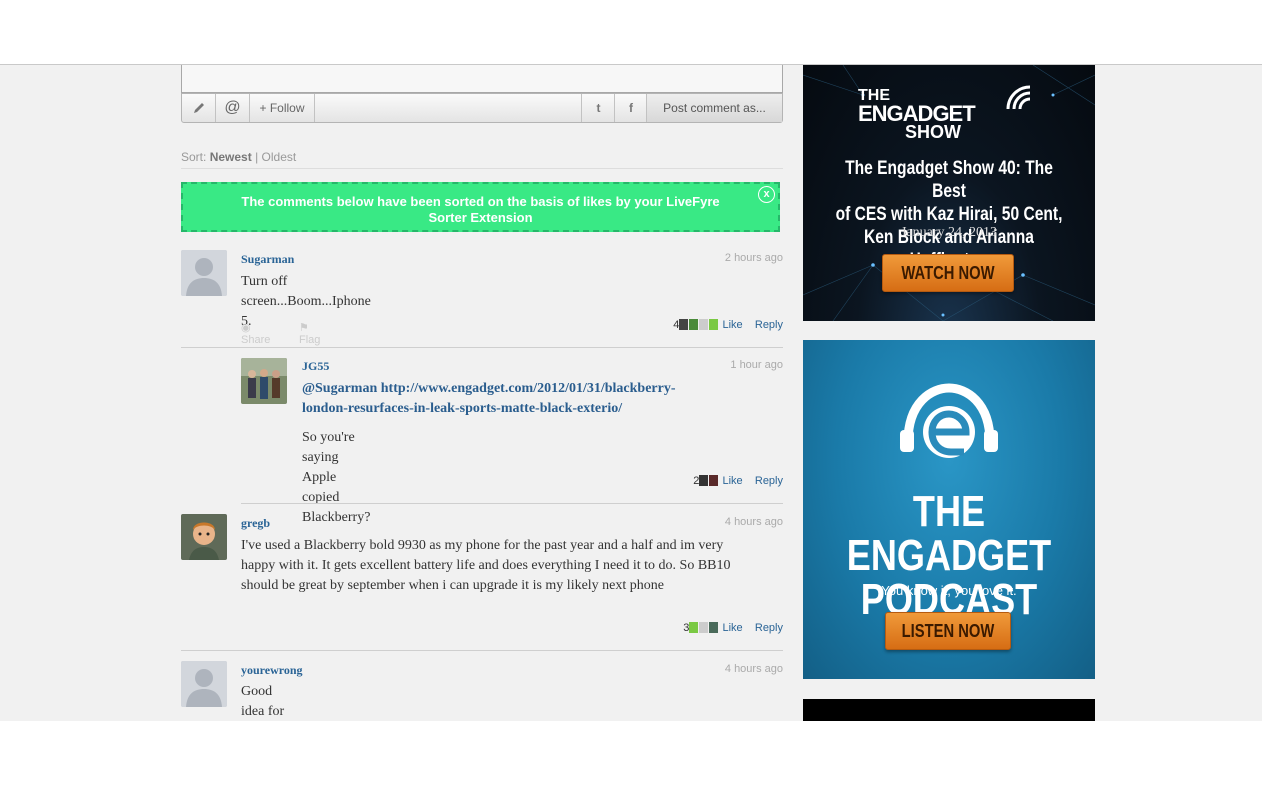 This screenshot has width=1280, height=800. I want to click on share-action: ◉ Share, so click(255, 333).